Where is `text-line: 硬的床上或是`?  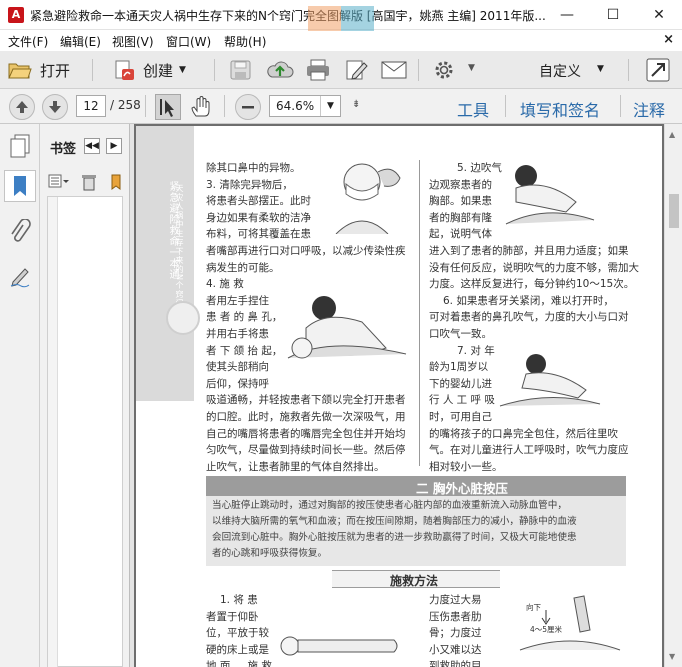
text-line: 硬的床上或是 is located at coordinates (237, 649).